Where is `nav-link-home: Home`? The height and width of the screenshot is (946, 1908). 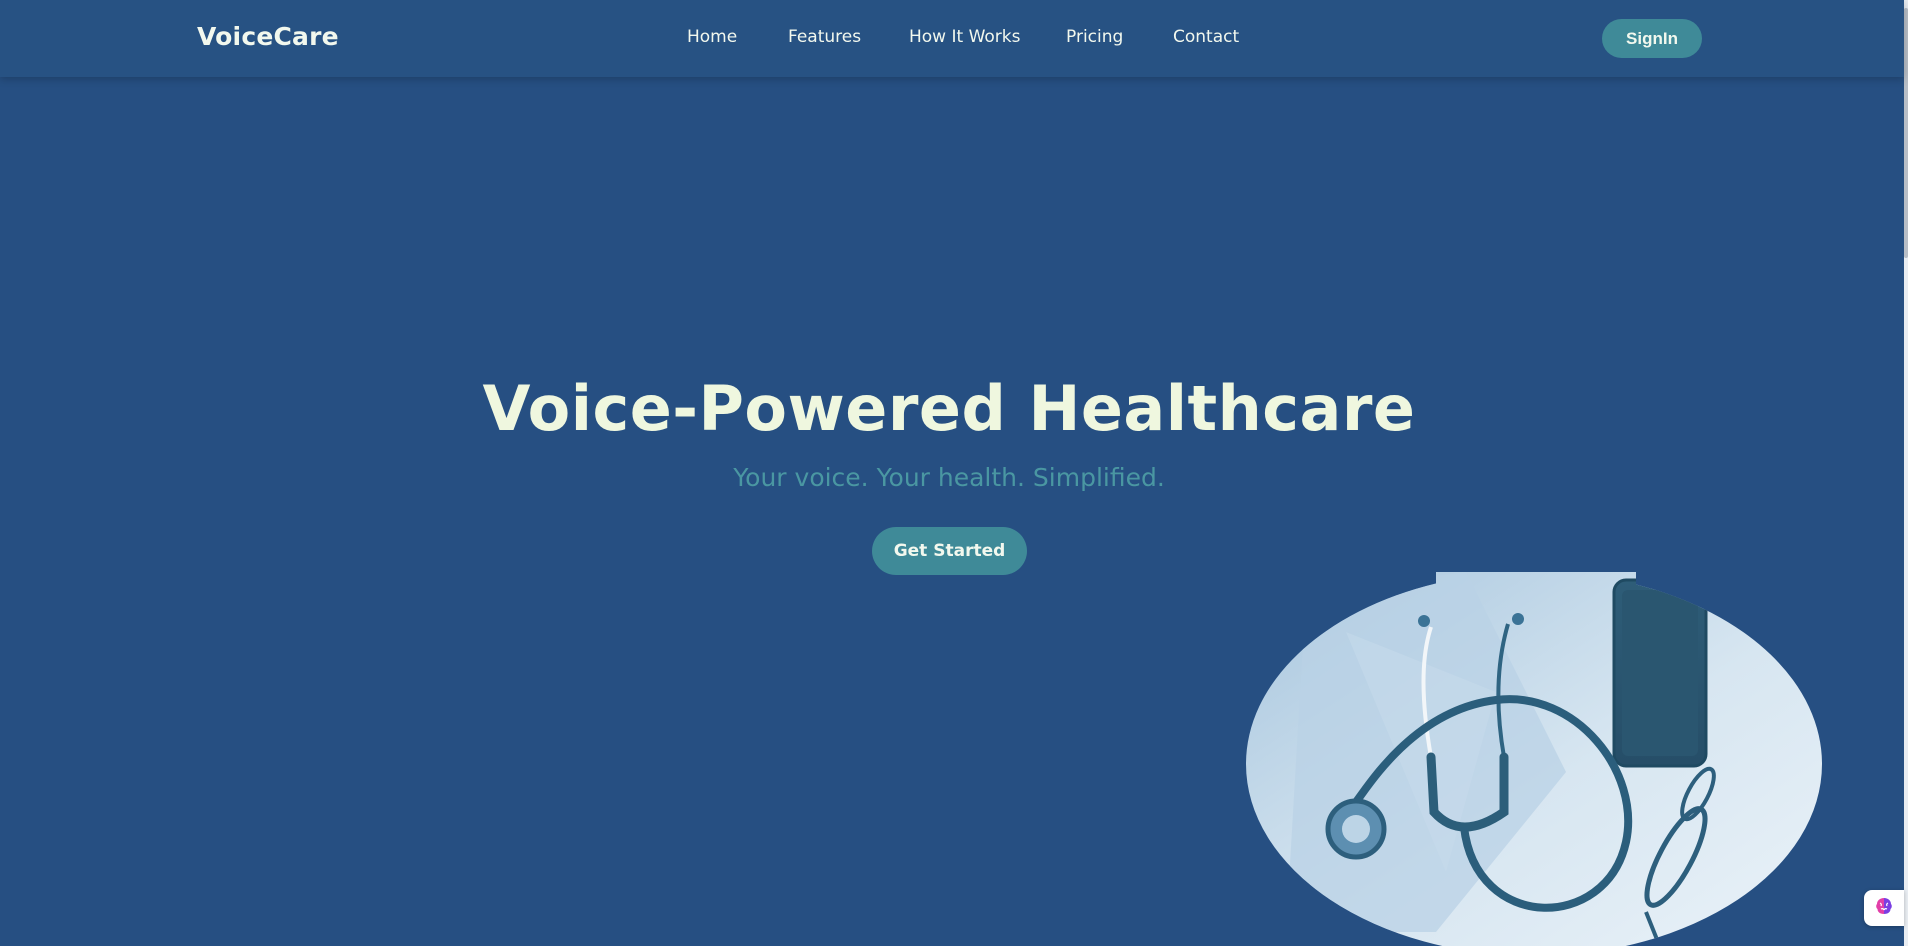 nav-link-home: Home is located at coordinates (712, 37).